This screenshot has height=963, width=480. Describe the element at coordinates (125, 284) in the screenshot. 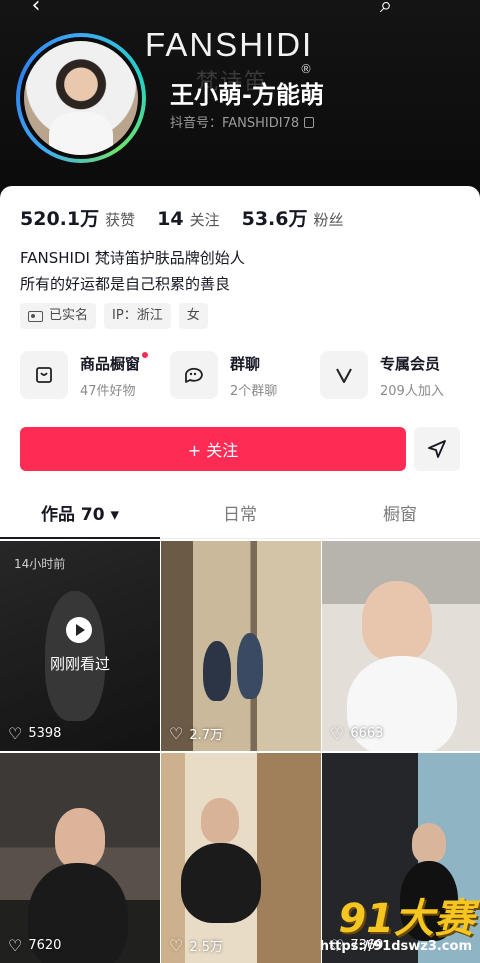

I see `bio-line: 所有的好运都是自己积累的善良` at that location.